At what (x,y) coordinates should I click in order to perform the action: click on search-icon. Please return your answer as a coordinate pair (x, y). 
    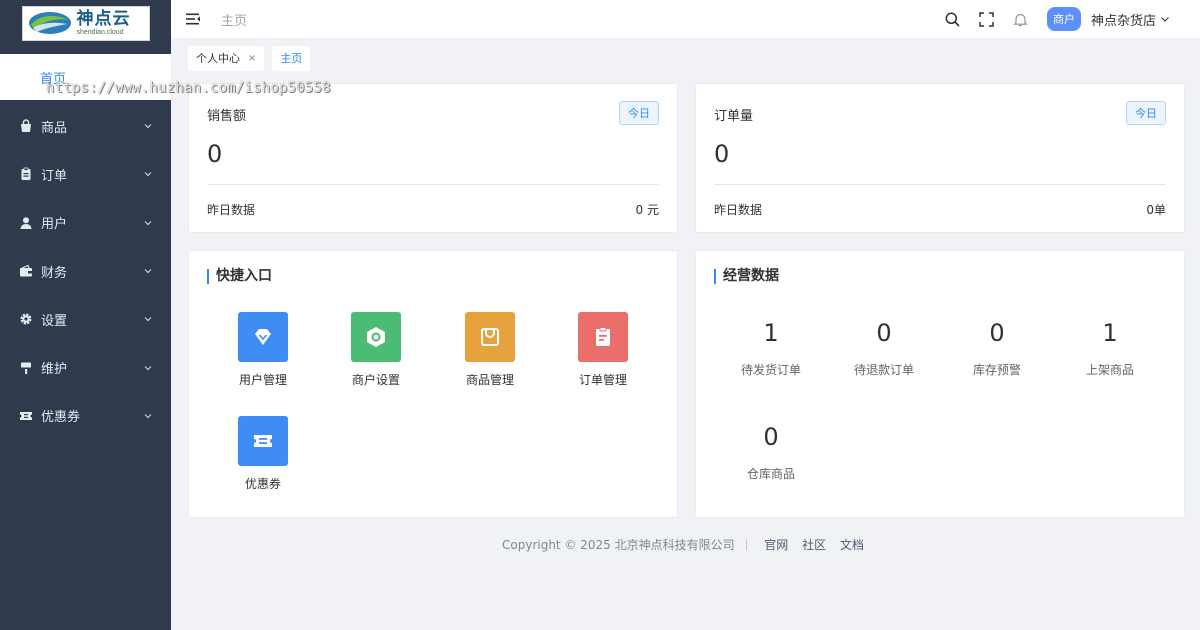
    Looking at the image, I should click on (953, 19).